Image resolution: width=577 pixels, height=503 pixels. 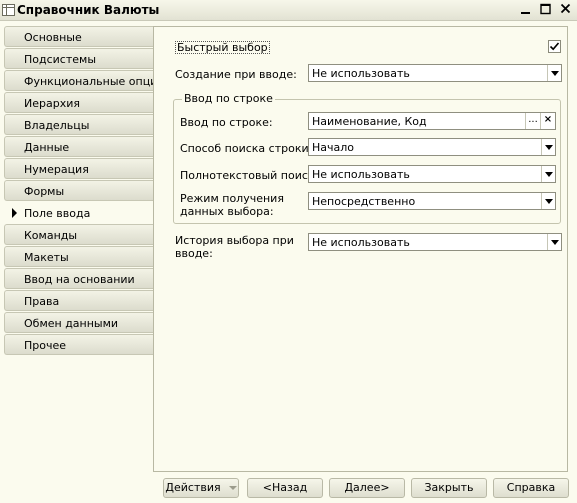 I want to click on next-button-label: Далее>, so click(x=367, y=487).